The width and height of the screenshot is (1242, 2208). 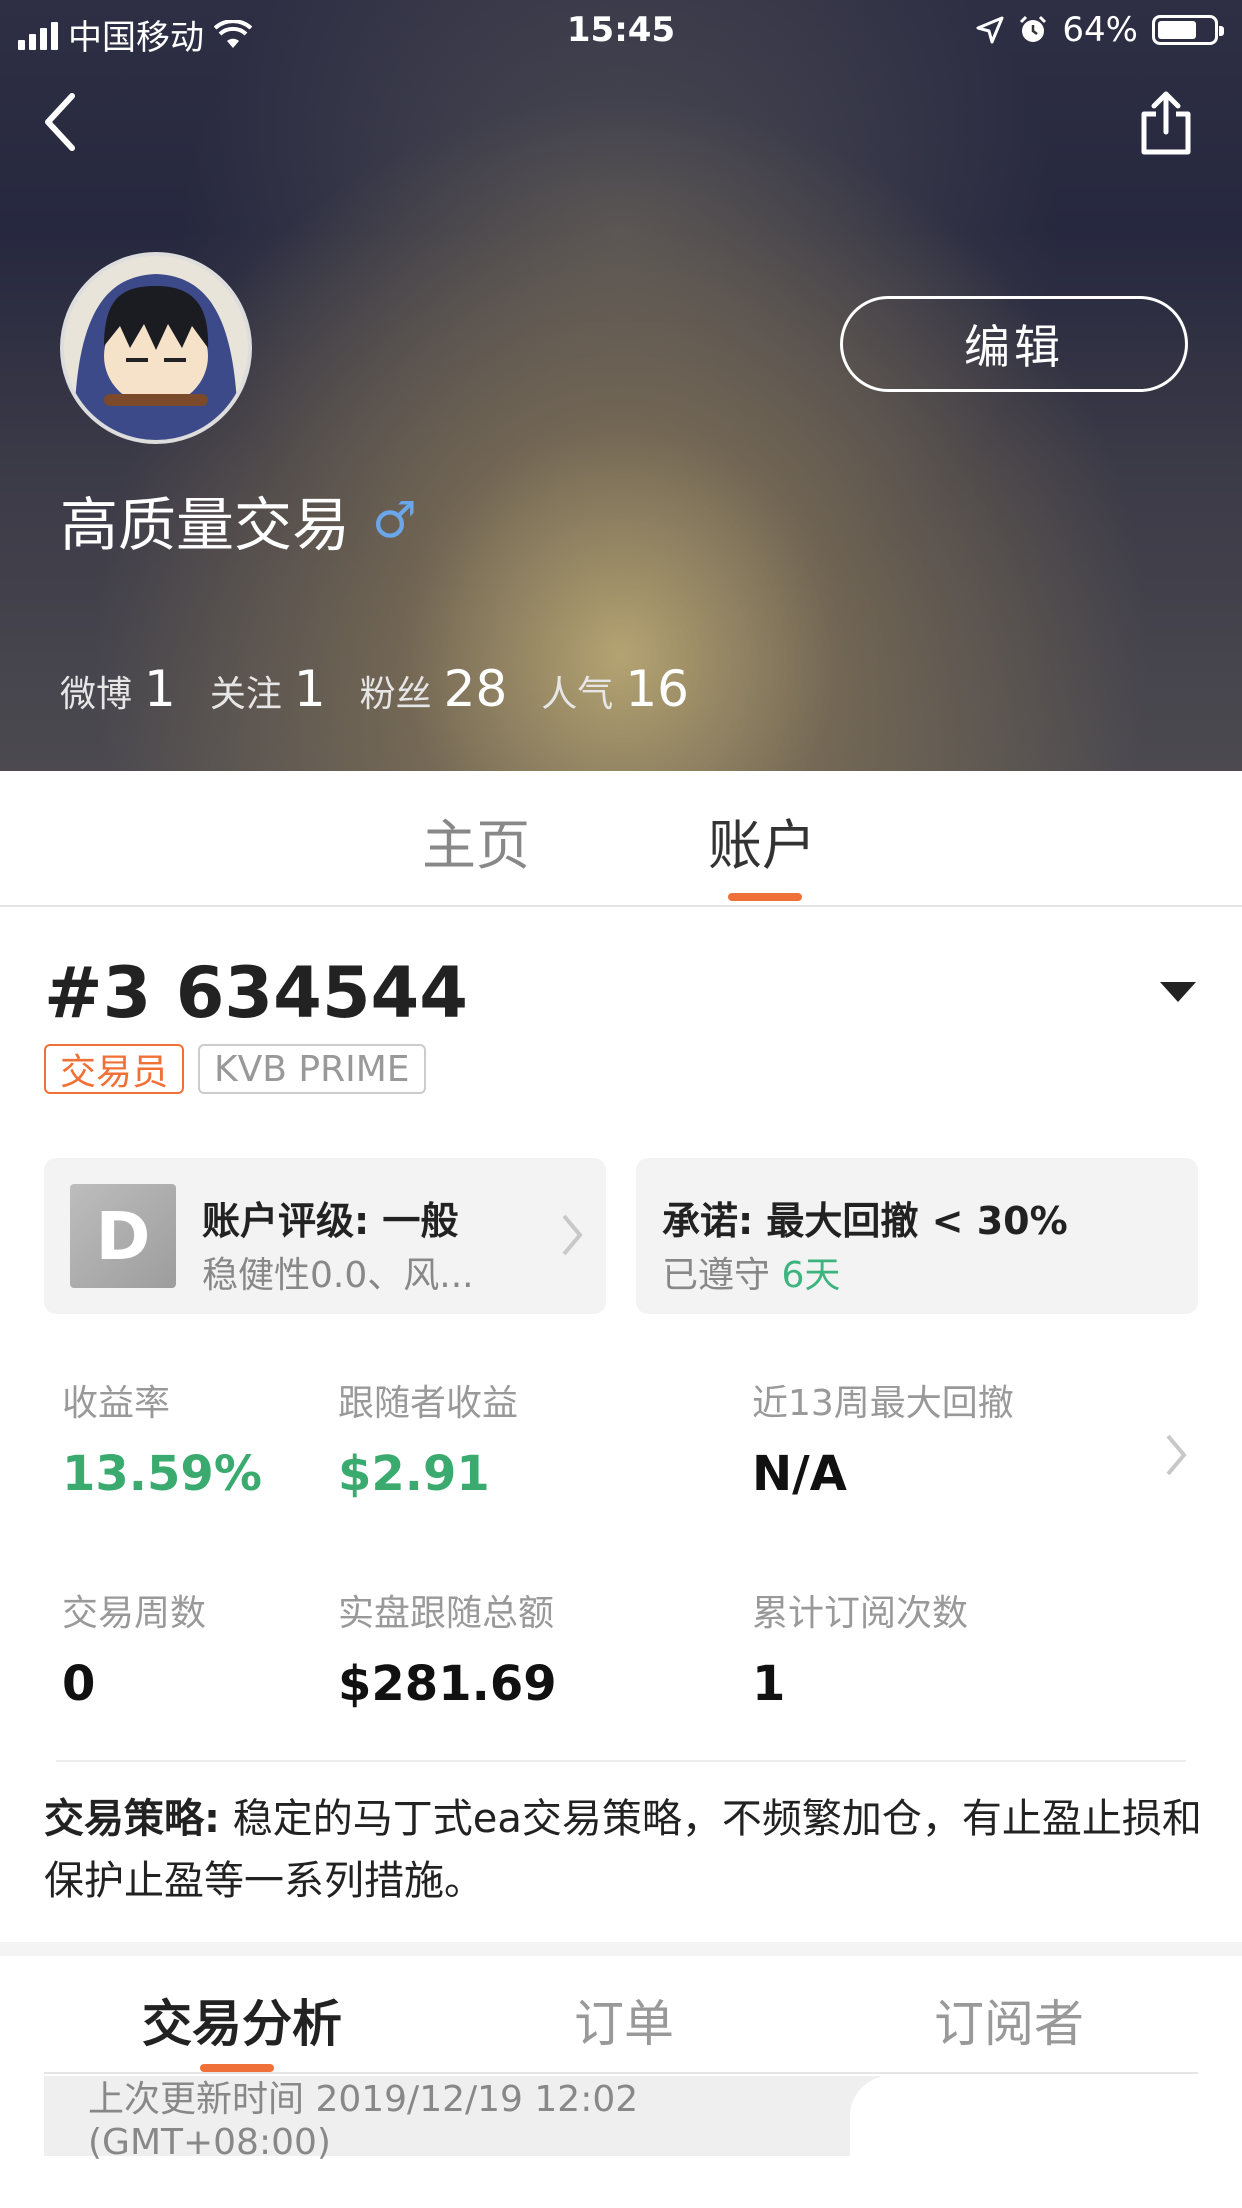 I want to click on edit-profile-button: 编辑, so click(x=1014, y=344).